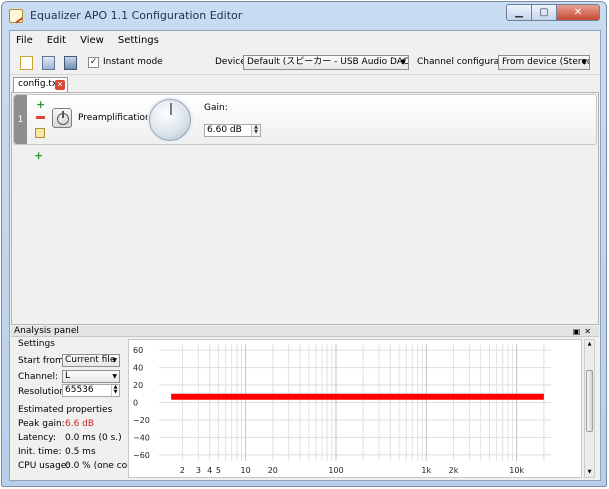  I want to click on instant-mode-checkbox: ✓, so click(93, 62).